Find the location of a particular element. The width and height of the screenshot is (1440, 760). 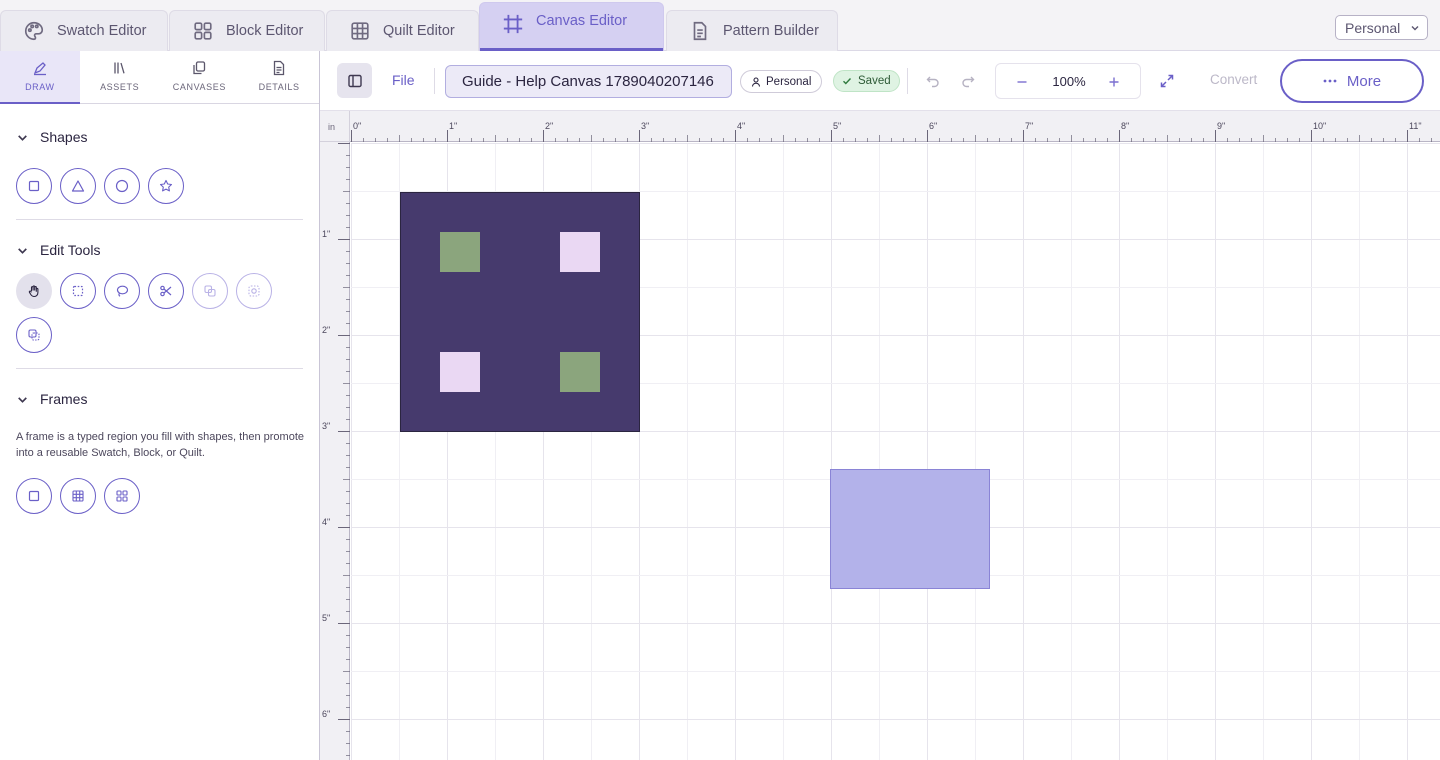

convert-button: Convert is located at coordinates (1233, 79).